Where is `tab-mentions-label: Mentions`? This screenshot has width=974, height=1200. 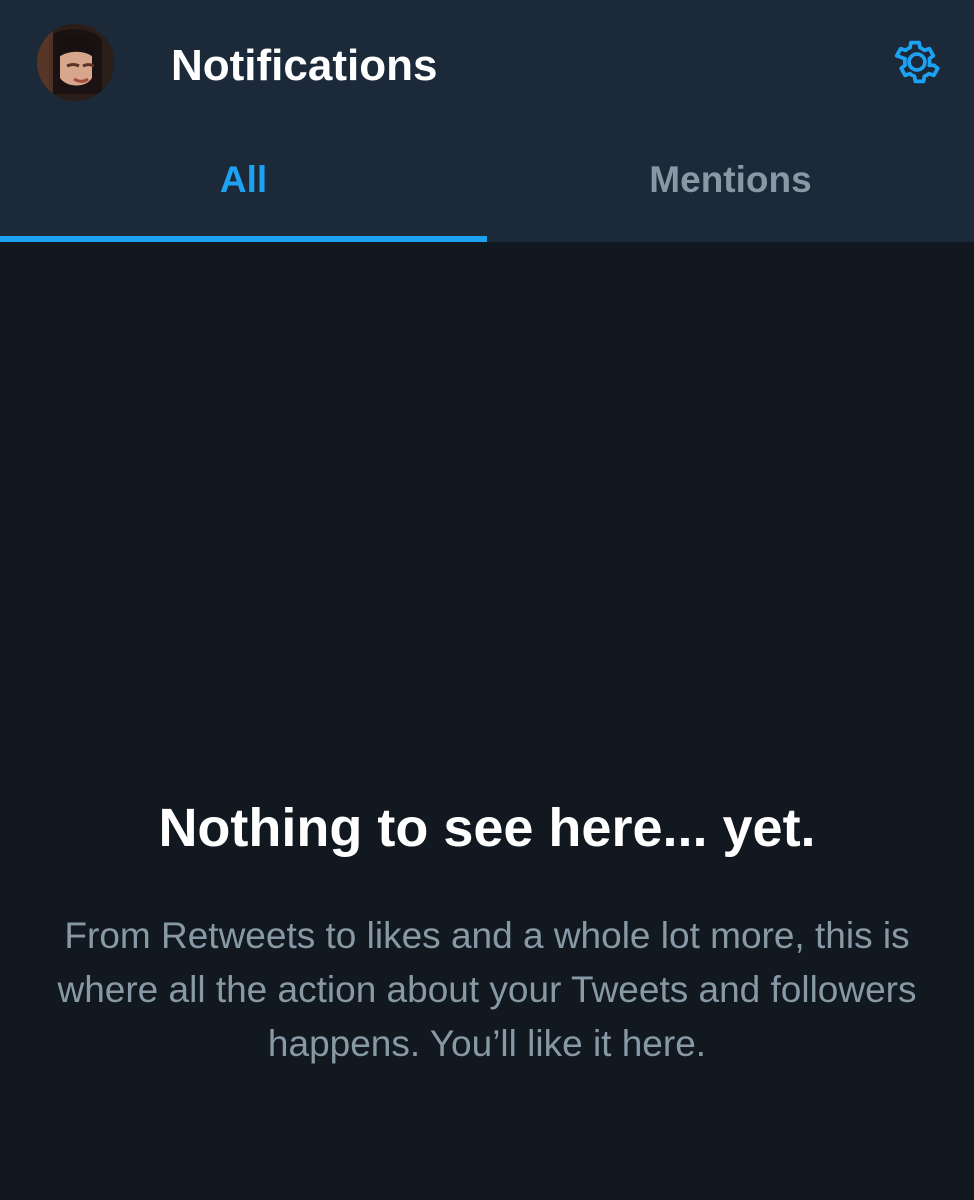
tab-mentions-label: Mentions is located at coordinates (730, 179).